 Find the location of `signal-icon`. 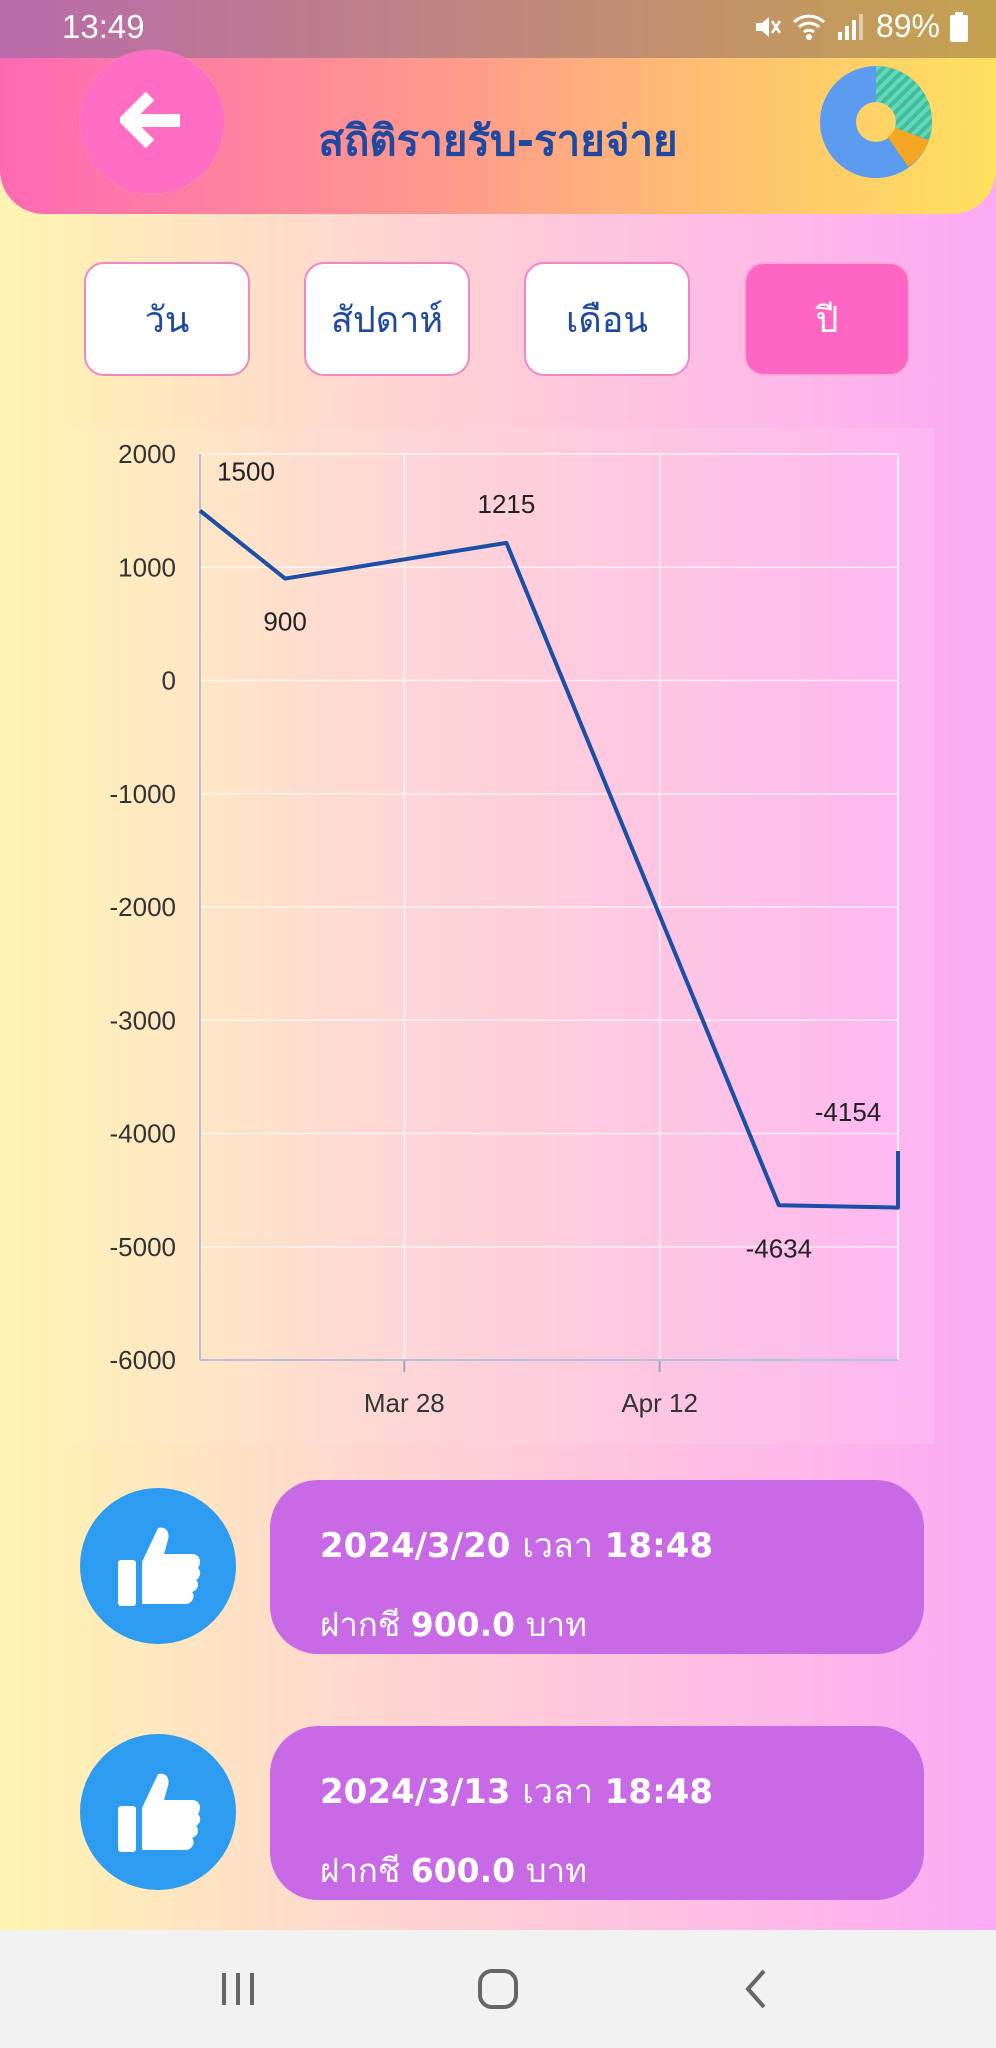

signal-icon is located at coordinates (851, 27).